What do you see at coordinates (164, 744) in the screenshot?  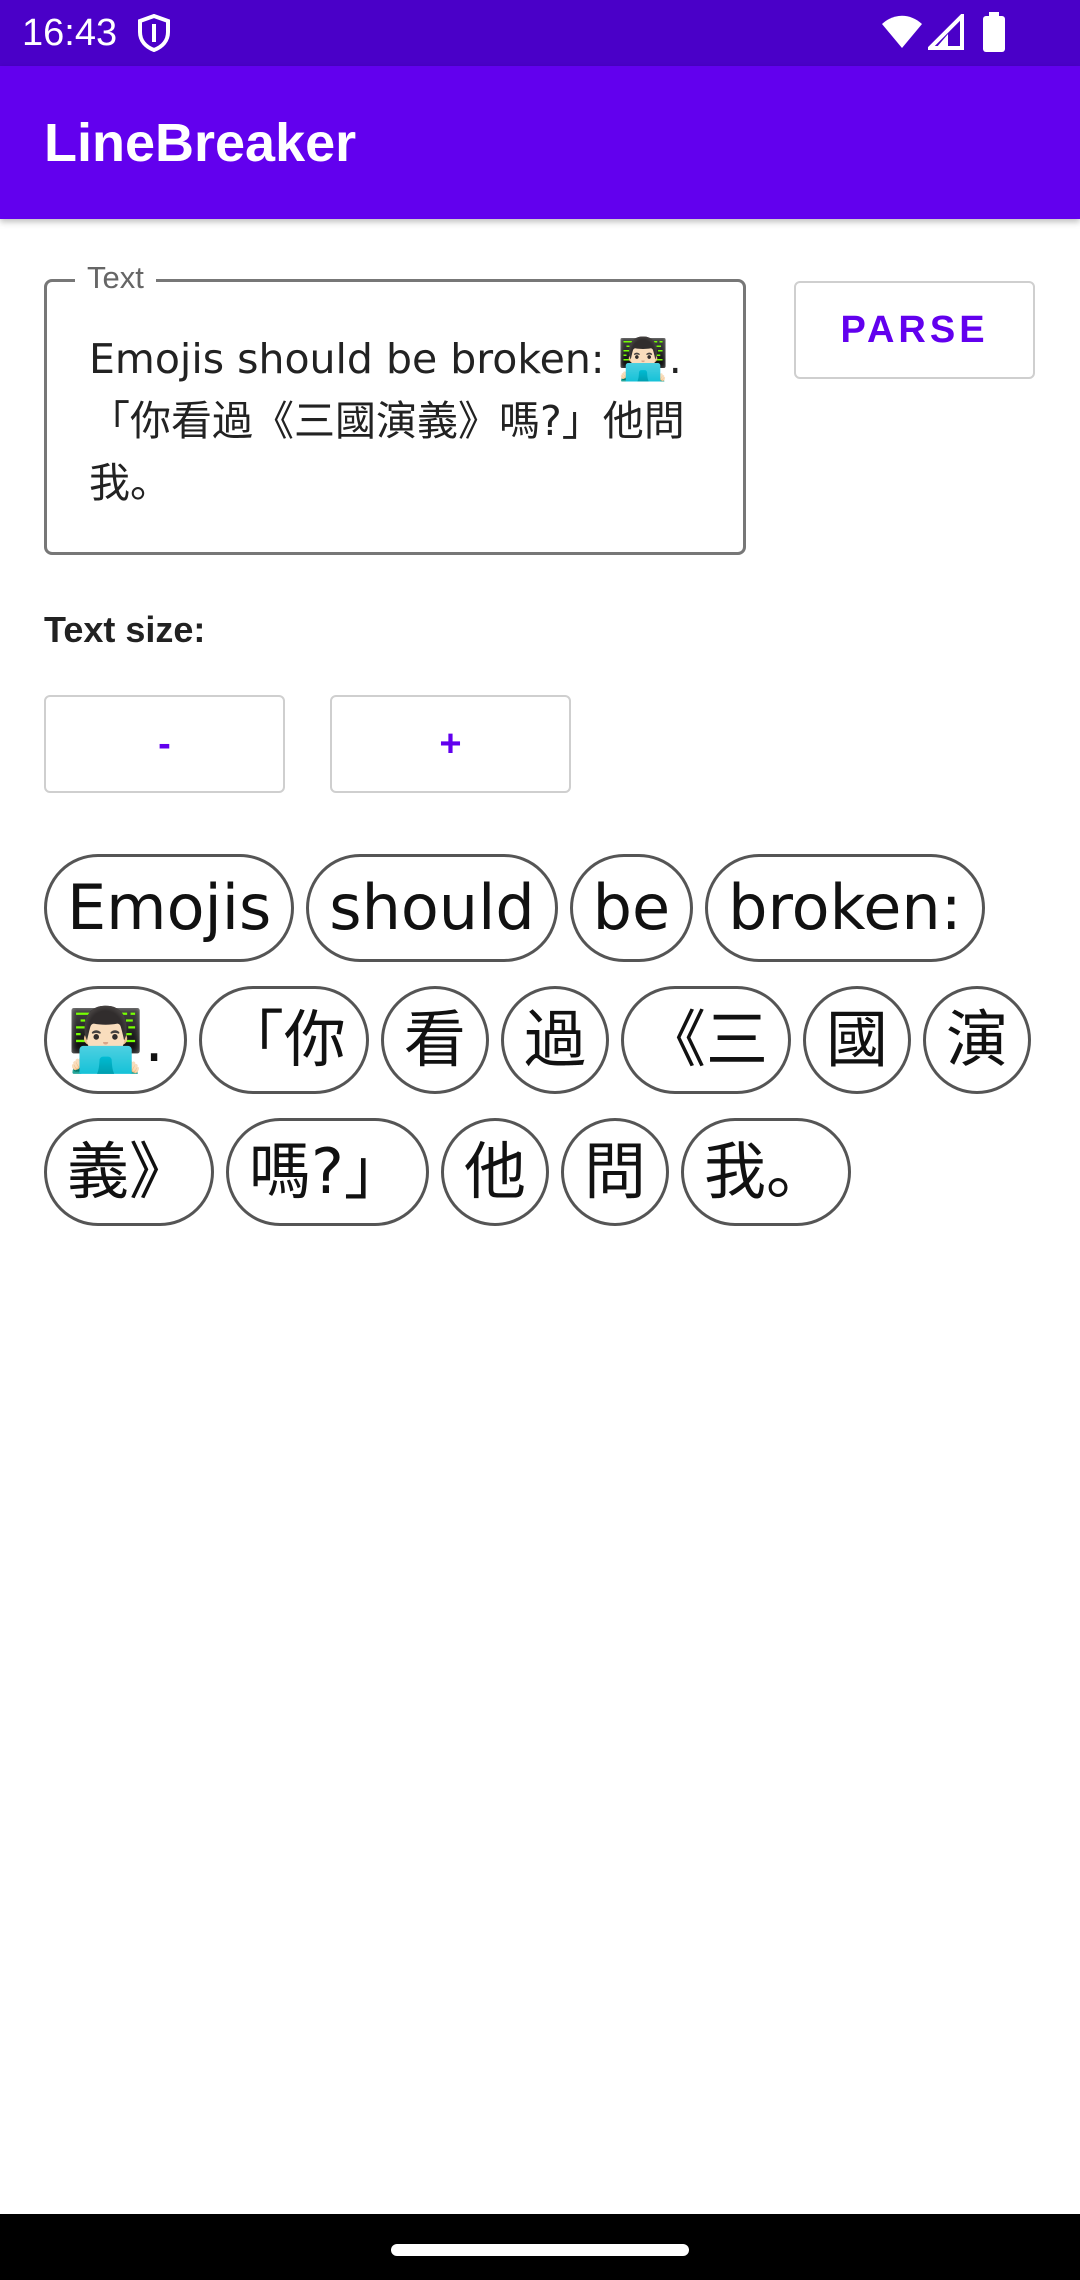 I see `decrease-text-size-button: -` at bounding box center [164, 744].